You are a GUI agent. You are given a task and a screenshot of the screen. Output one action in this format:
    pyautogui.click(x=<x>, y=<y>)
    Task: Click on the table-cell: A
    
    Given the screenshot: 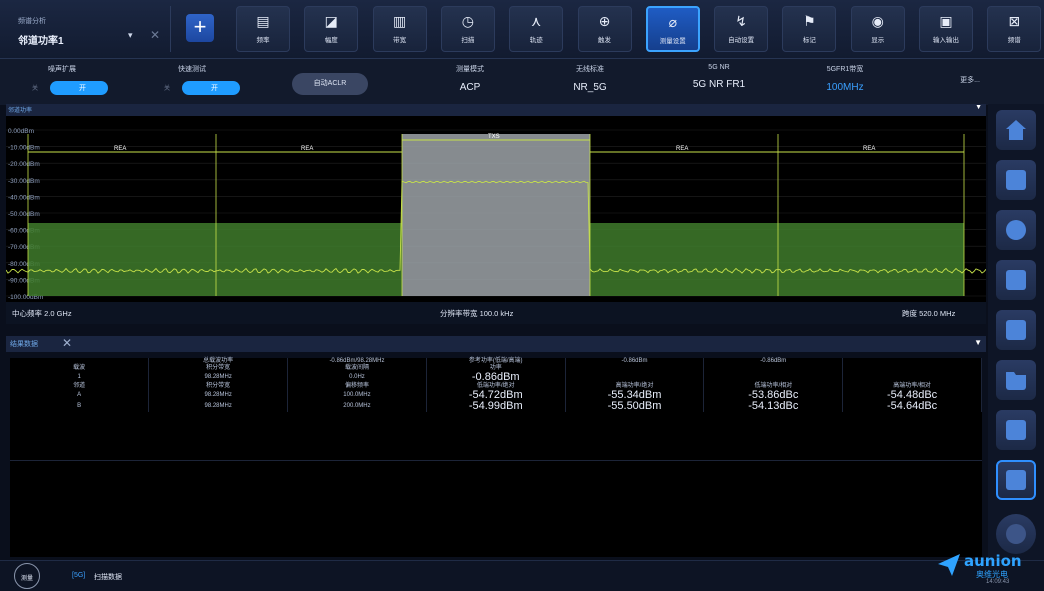 What is the action you would take?
    pyautogui.click(x=80, y=395)
    